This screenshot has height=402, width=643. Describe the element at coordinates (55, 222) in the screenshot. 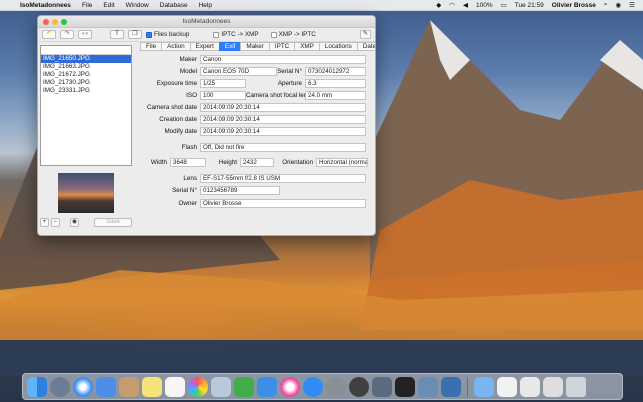

I see `remove-file-button: −` at that location.